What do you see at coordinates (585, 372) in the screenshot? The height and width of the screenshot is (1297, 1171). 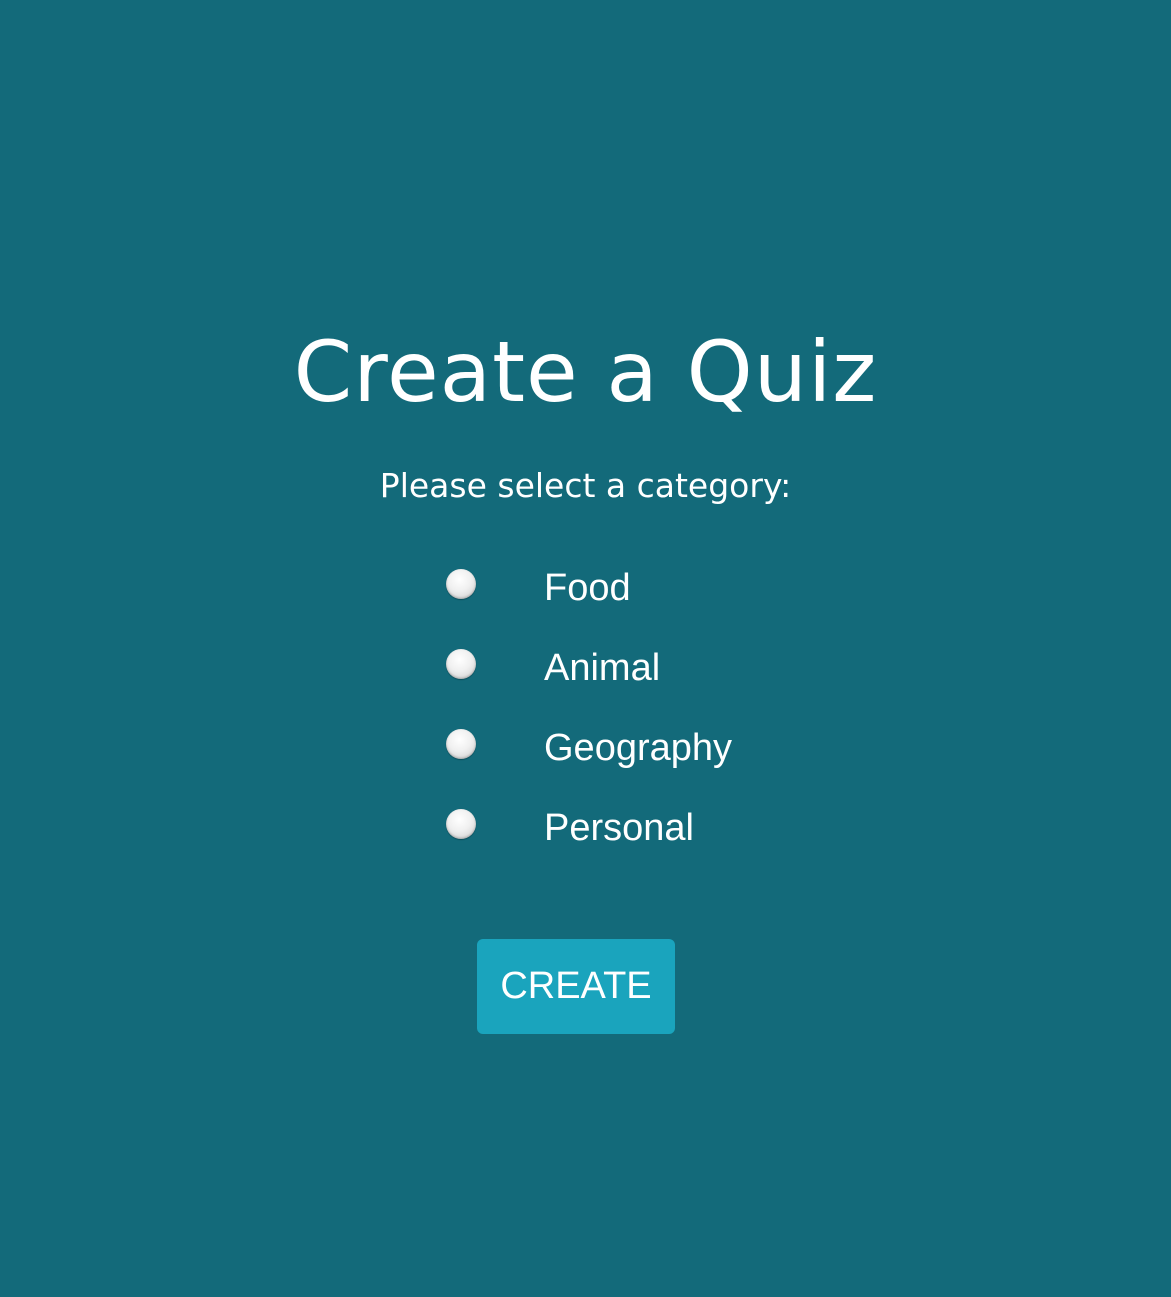 I see `page-title: Create a Quiz` at bounding box center [585, 372].